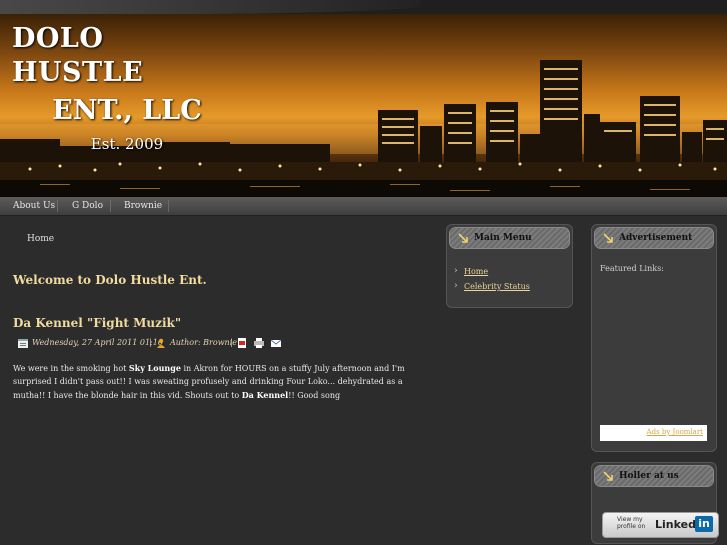  I want to click on author-icon, so click(161, 343).